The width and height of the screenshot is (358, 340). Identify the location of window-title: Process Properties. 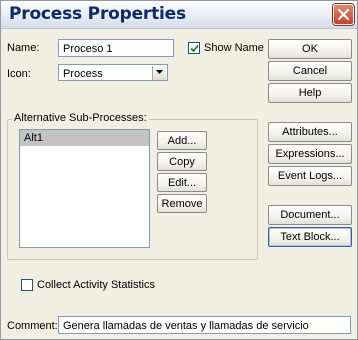
(97, 14).